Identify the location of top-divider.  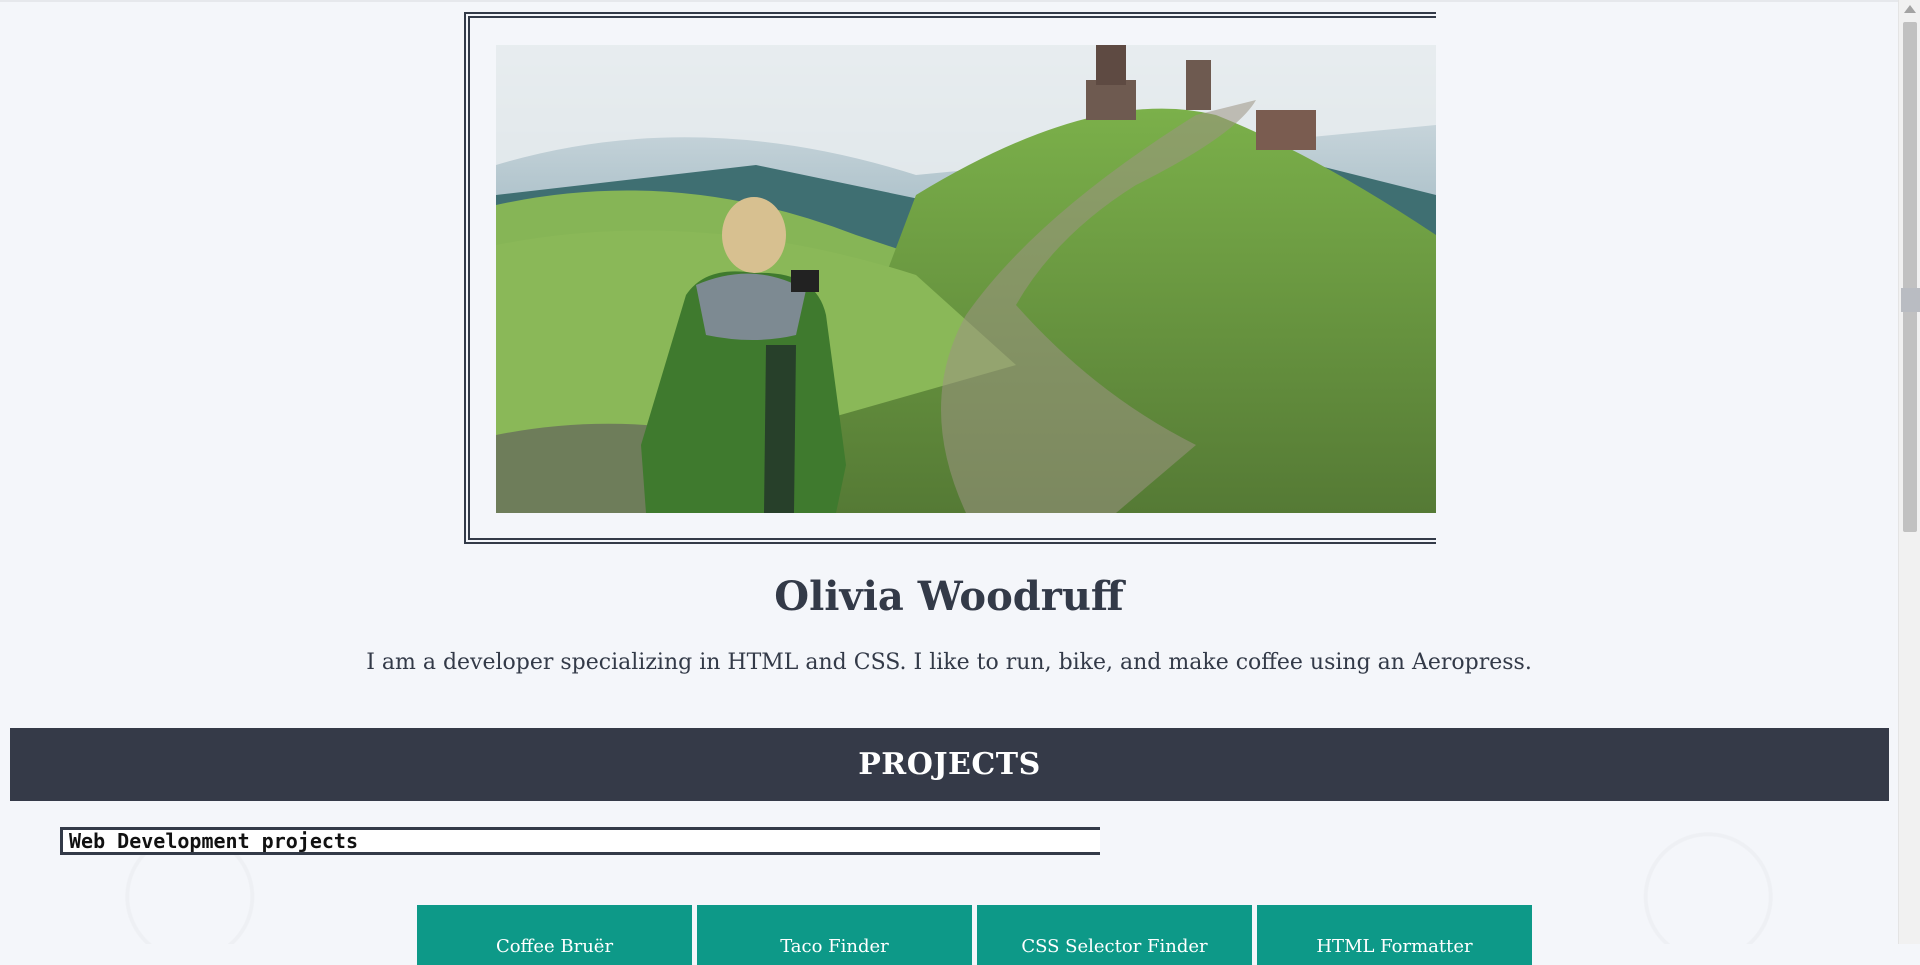
(949, 1).